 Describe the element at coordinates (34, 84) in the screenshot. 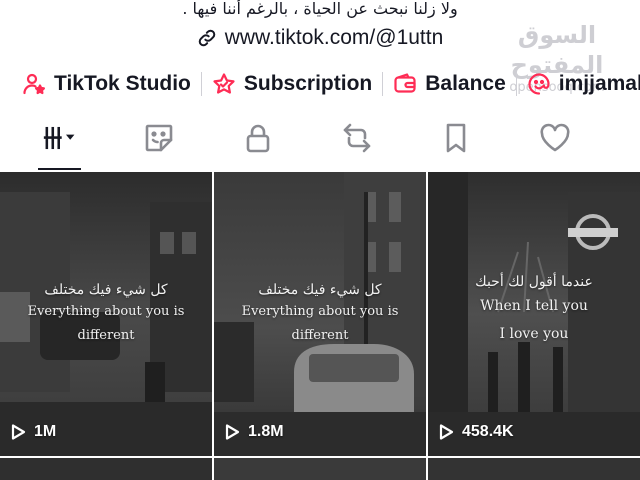

I see `person-star-icon` at that location.